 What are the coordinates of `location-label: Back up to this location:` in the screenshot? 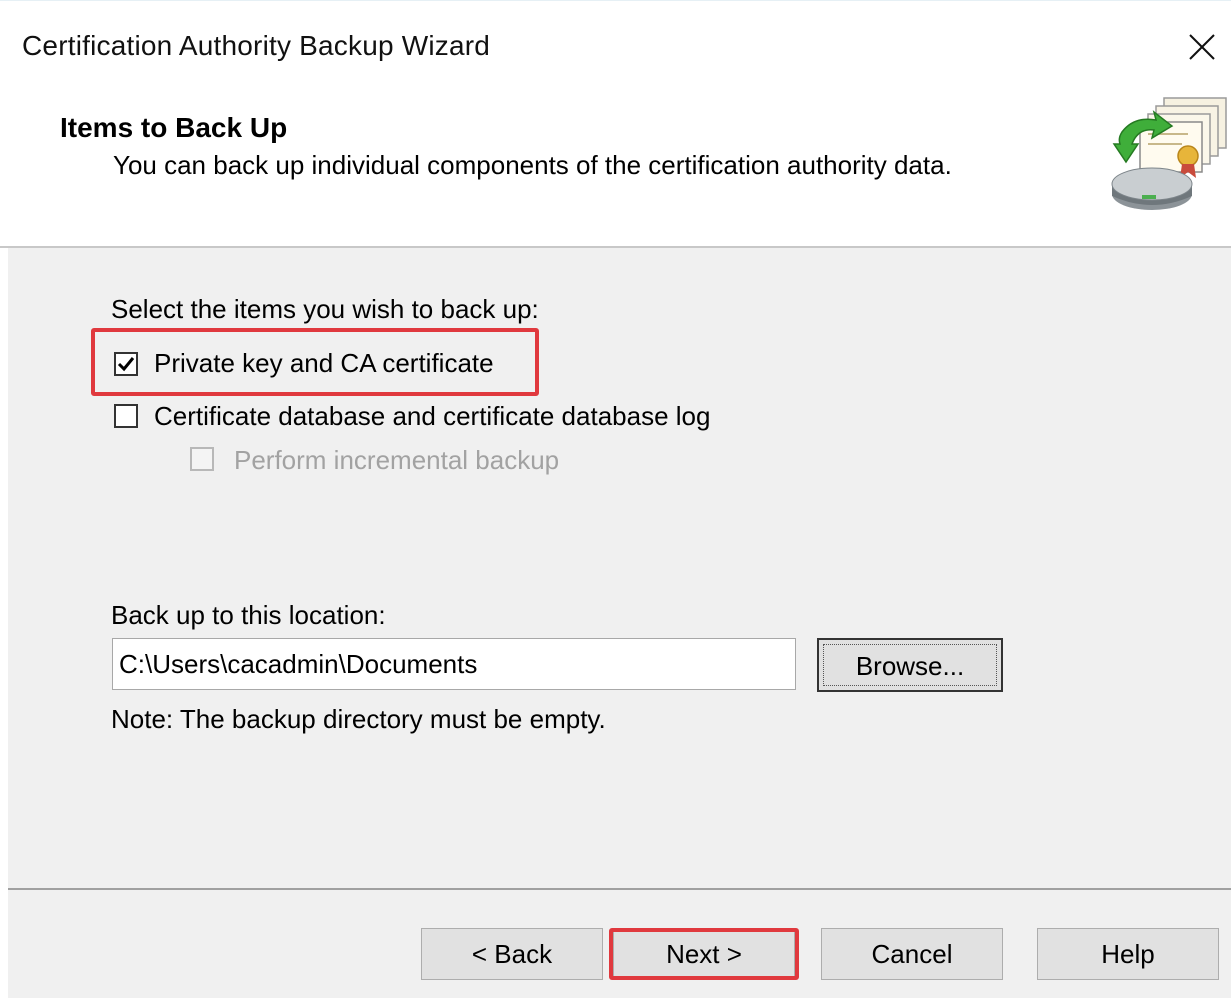 It's located at (248, 615).